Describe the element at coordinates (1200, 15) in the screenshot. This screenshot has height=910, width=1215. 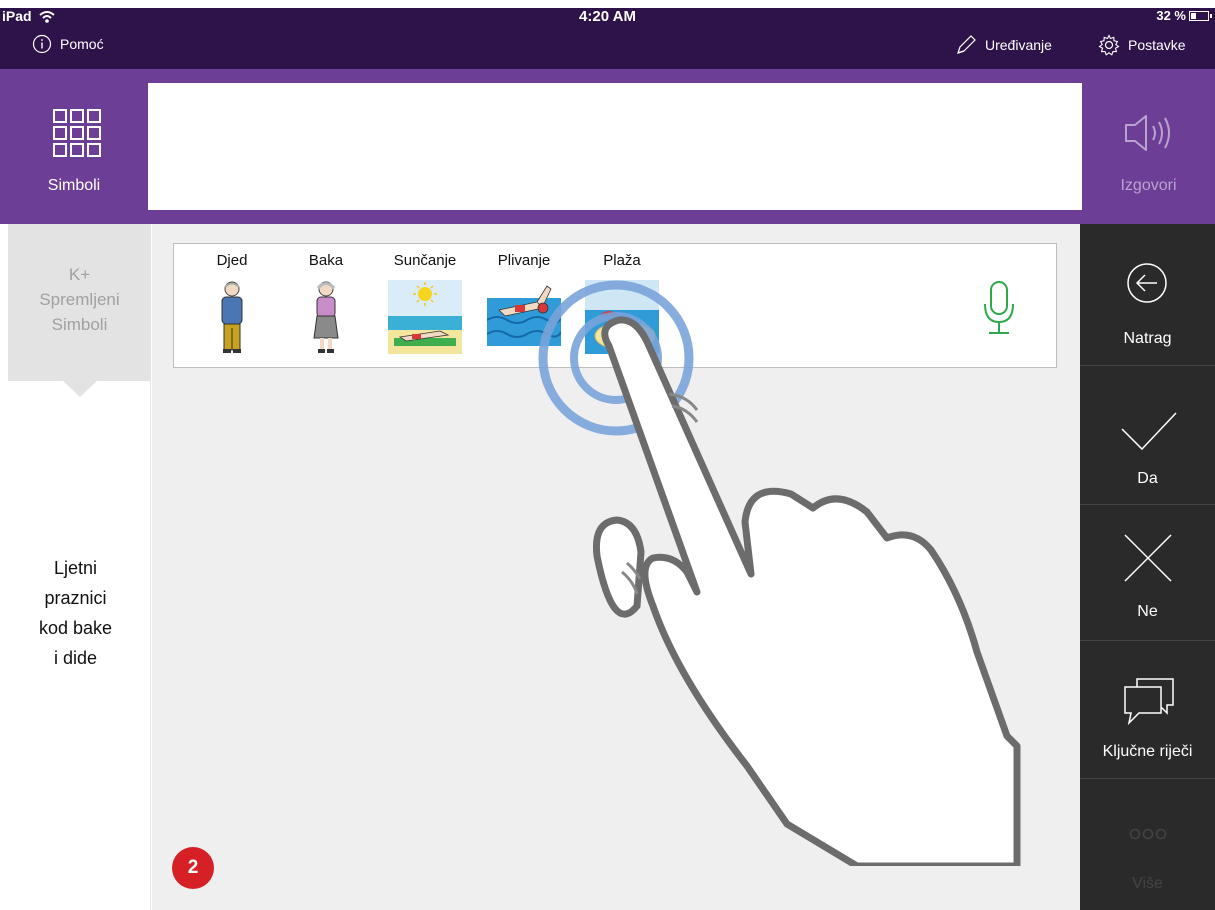
I see `battery-icon` at that location.